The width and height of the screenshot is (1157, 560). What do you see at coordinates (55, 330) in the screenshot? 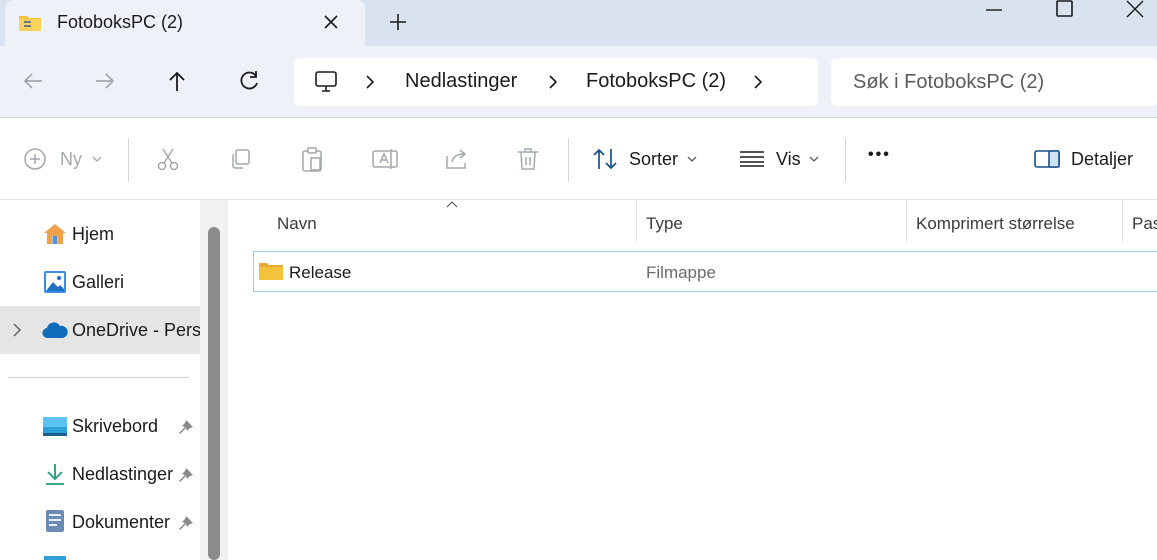
I see `onedrive-cloud-icon` at bounding box center [55, 330].